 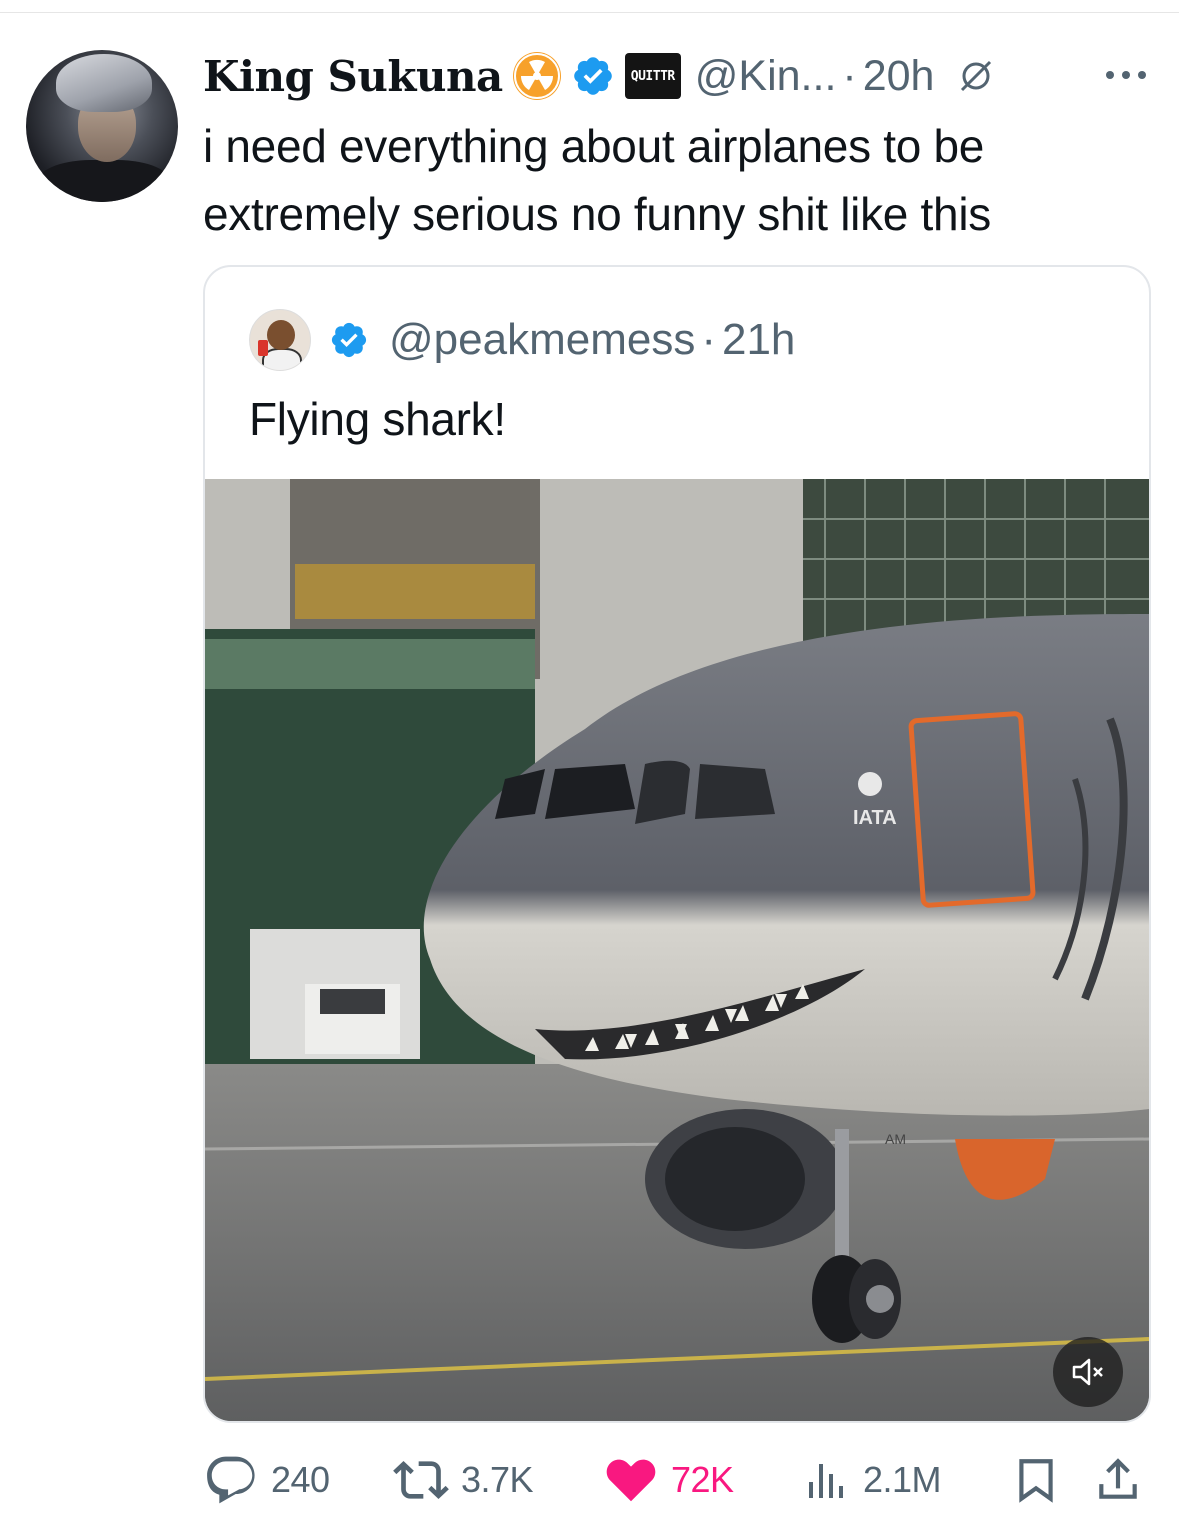 I want to click on share-button, so click(x=1118, y=1480).